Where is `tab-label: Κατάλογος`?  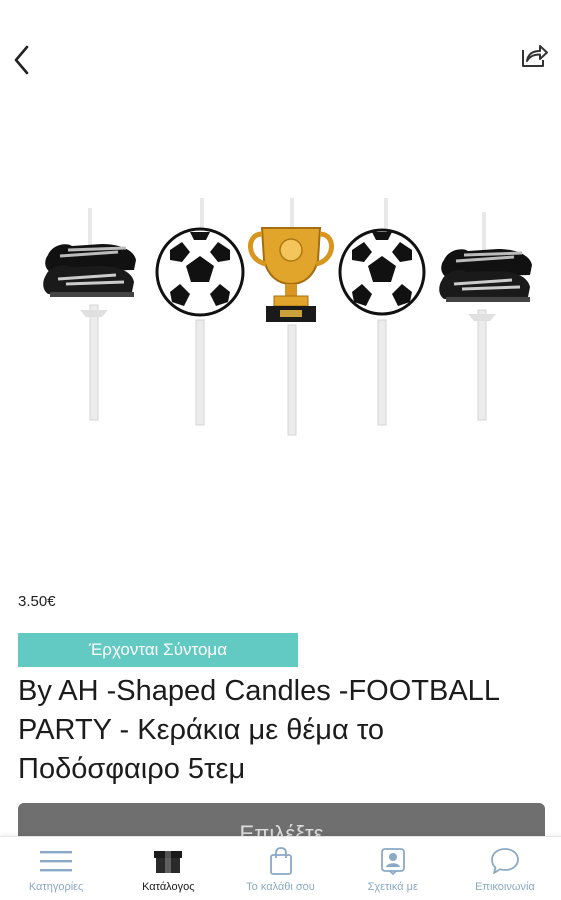 tab-label: Κατάλογος is located at coordinates (168, 887).